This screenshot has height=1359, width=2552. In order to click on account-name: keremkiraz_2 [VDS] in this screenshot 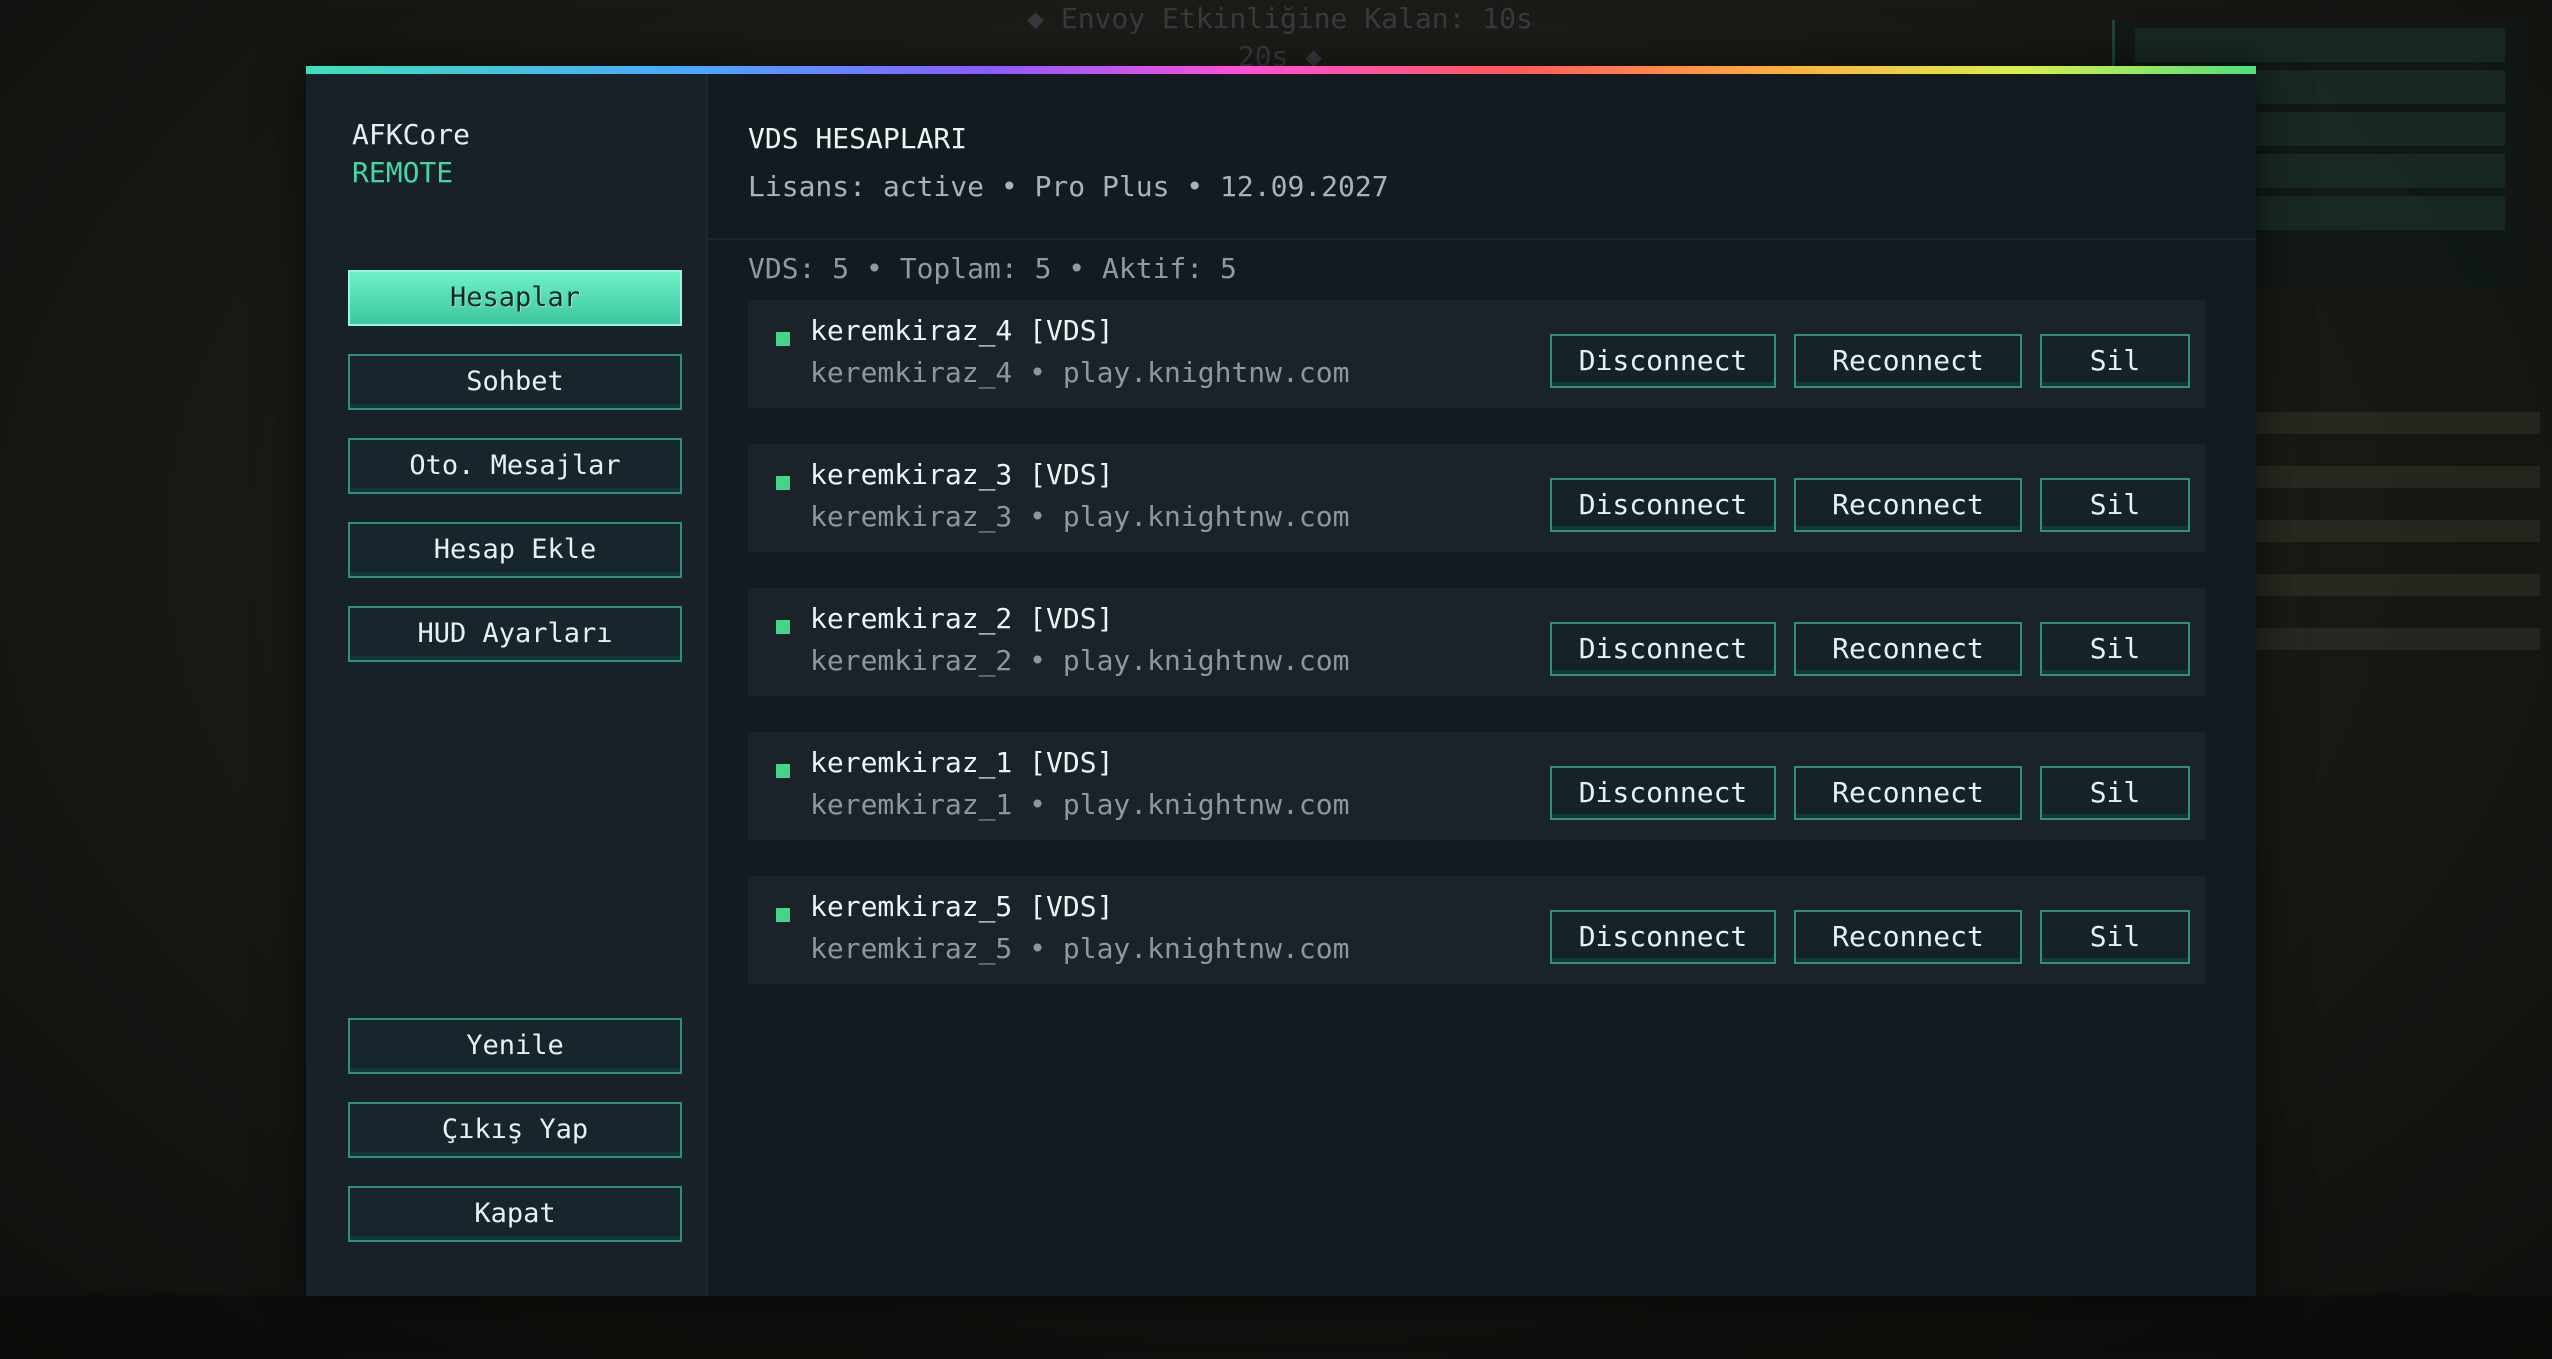, I will do `click(962, 618)`.